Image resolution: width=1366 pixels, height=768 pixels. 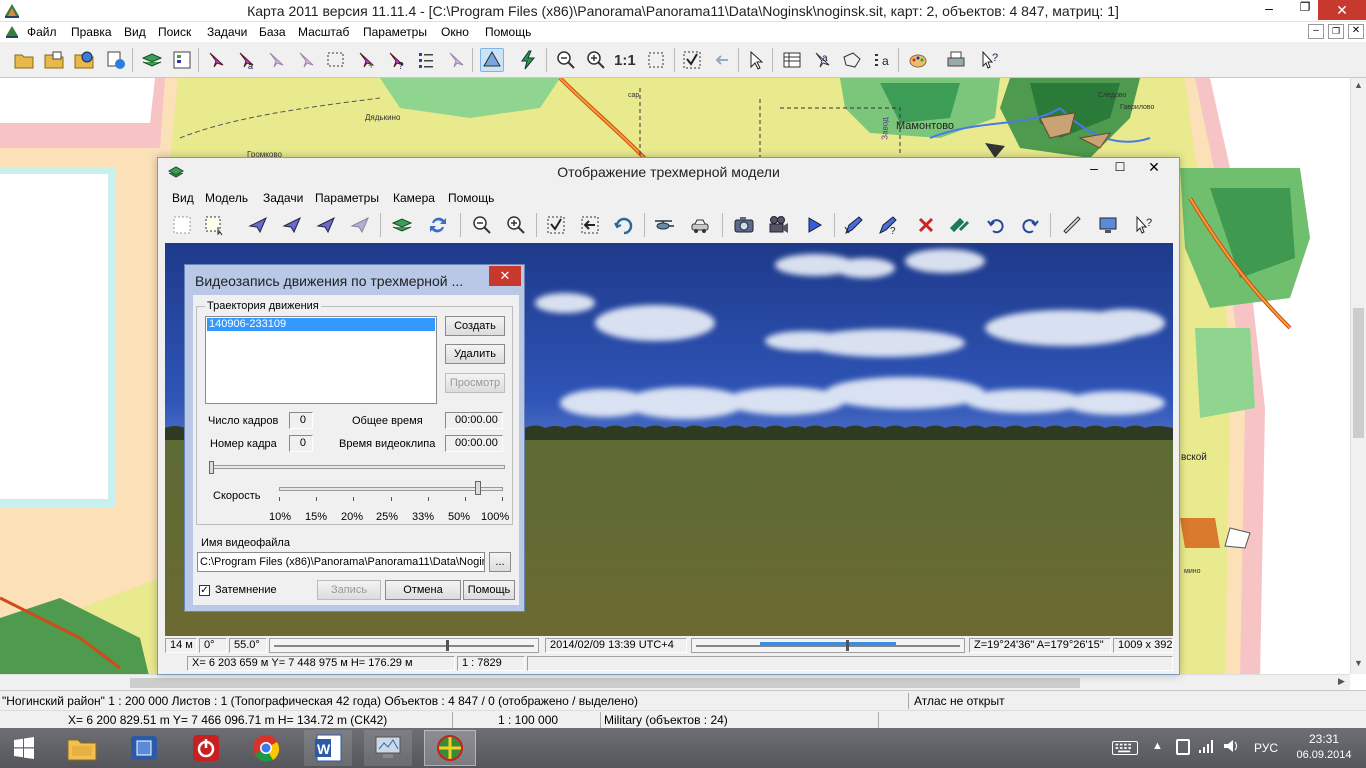 What do you see at coordinates (336, 60) in the screenshot?
I see `select-rect-icon` at bounding box center [336, 60].